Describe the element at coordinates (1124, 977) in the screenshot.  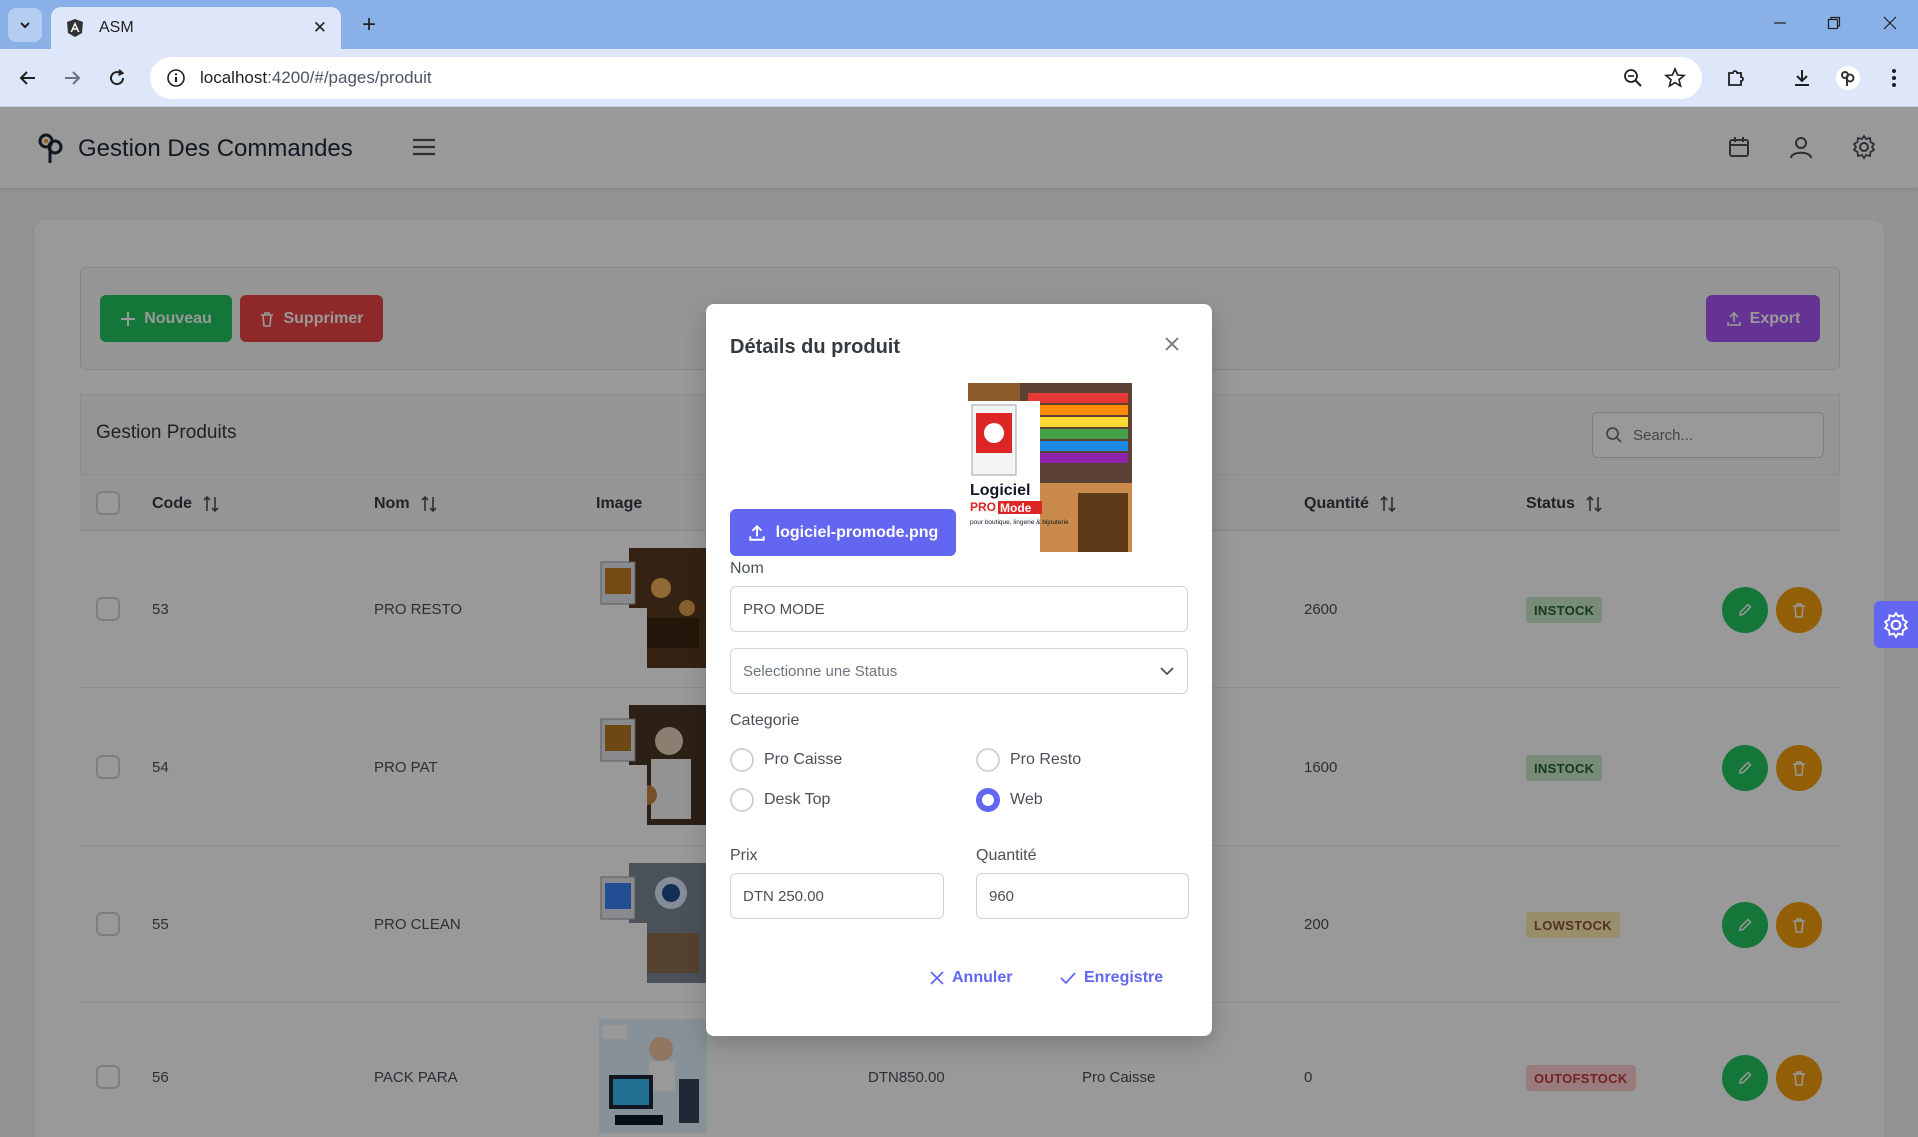
I see `save-button-label: Enregistre` at that location.